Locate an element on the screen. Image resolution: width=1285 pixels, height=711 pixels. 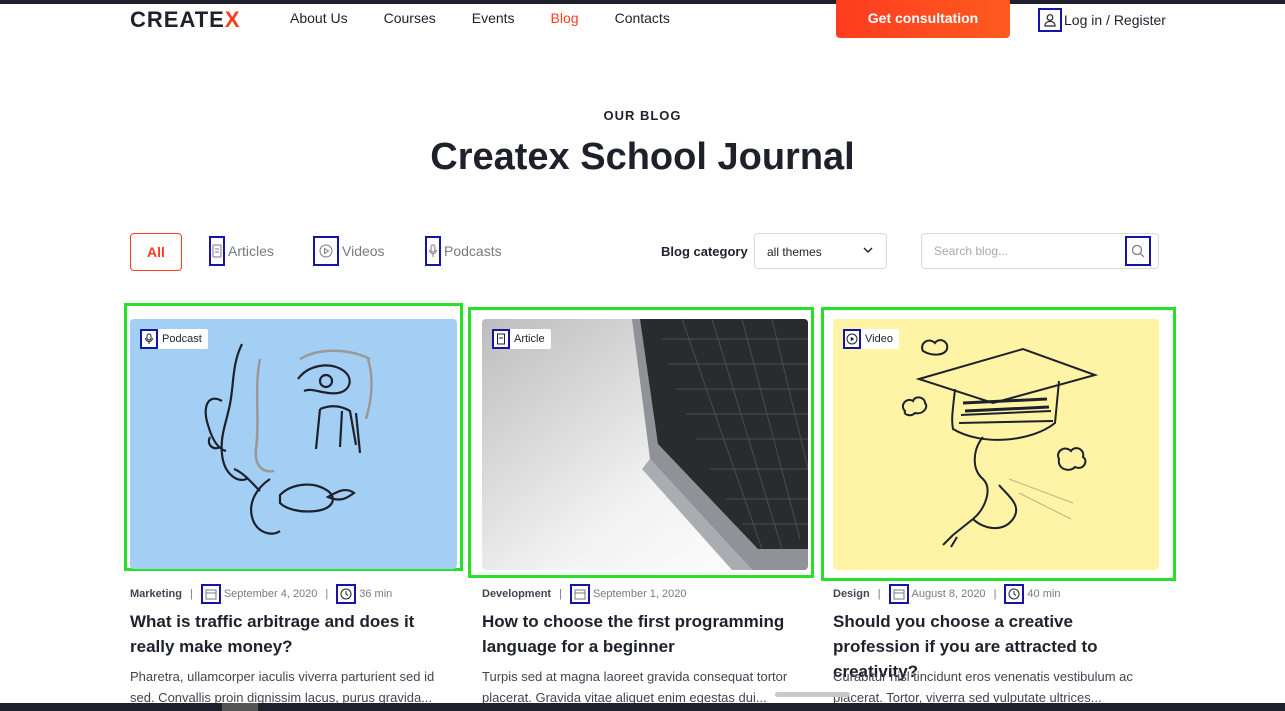
card-image: Article is located at coordinates (645, 444).